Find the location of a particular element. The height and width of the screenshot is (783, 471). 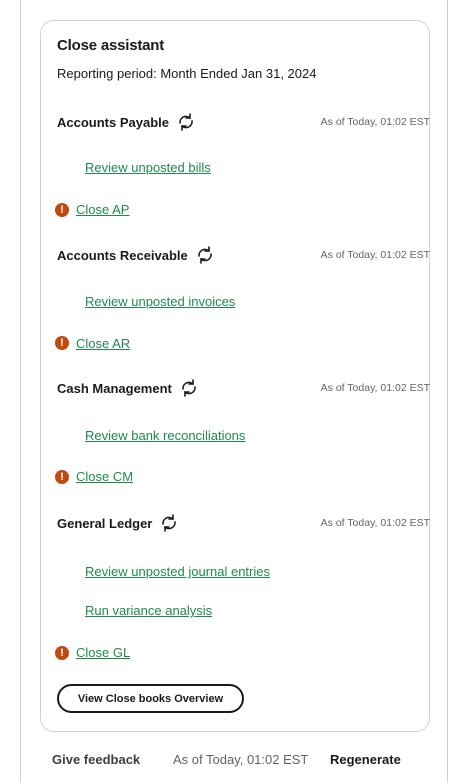

section-title: General Ledger is located at coordinates (105, 523).